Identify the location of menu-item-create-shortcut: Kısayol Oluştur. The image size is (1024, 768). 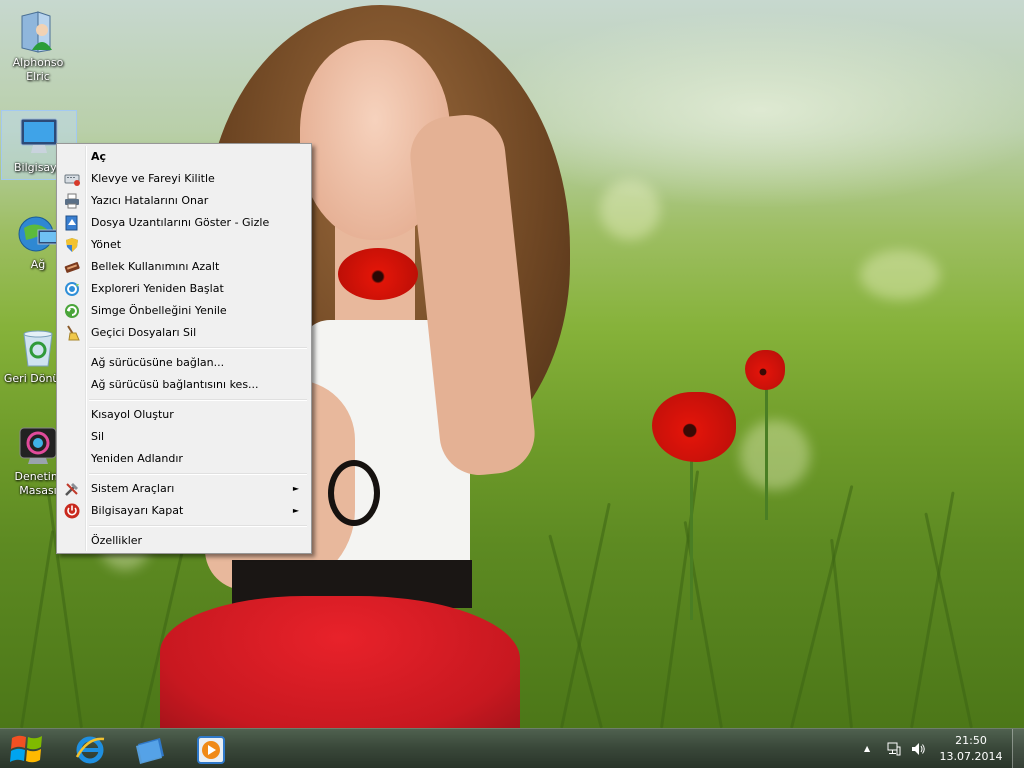
(184, 415).